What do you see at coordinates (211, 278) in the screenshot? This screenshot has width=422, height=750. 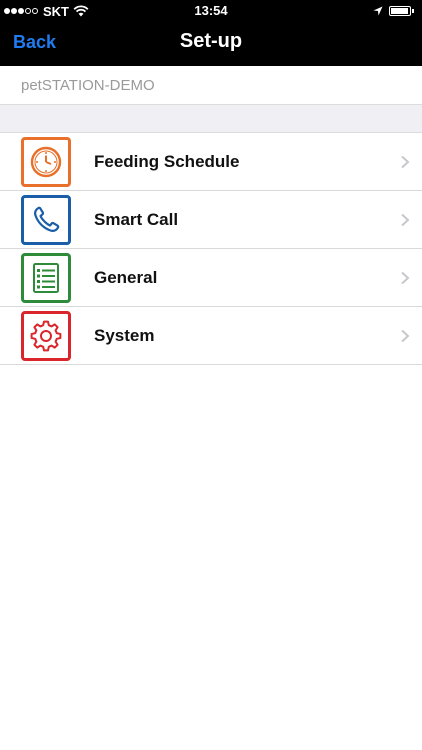 I see `menu-item-general: General` at bounding box center [211, 278].